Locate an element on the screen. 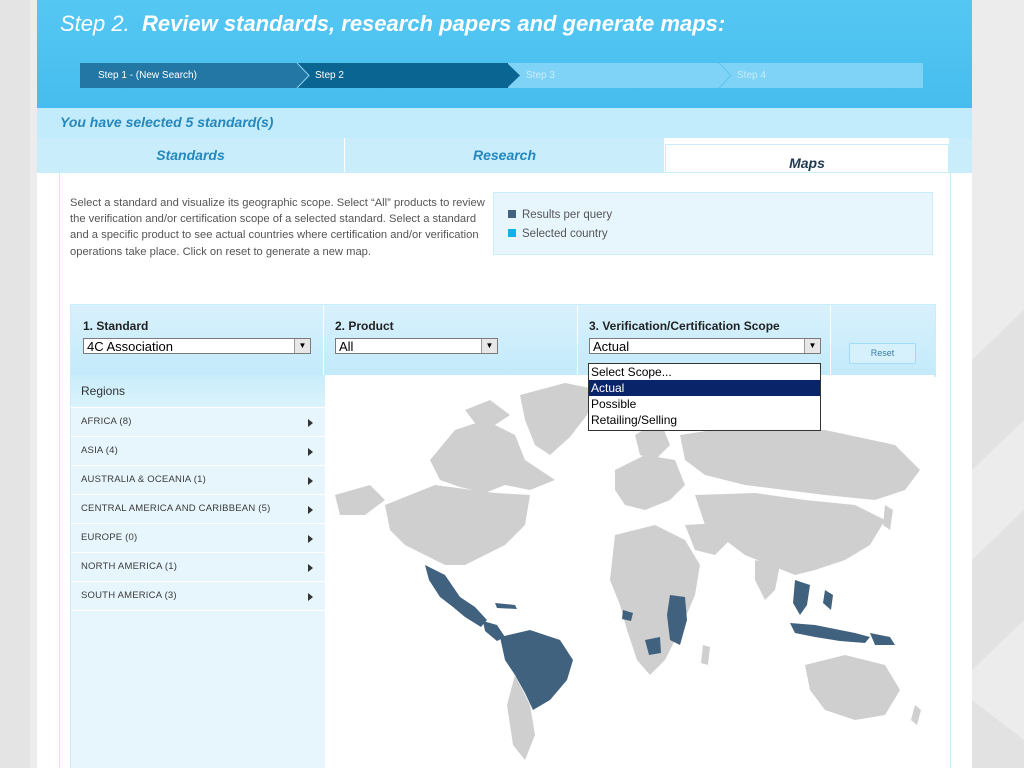 The image size is (1024, 768). region-label: SOUTH AMERICA (3) is located at coordinates (129, 595).